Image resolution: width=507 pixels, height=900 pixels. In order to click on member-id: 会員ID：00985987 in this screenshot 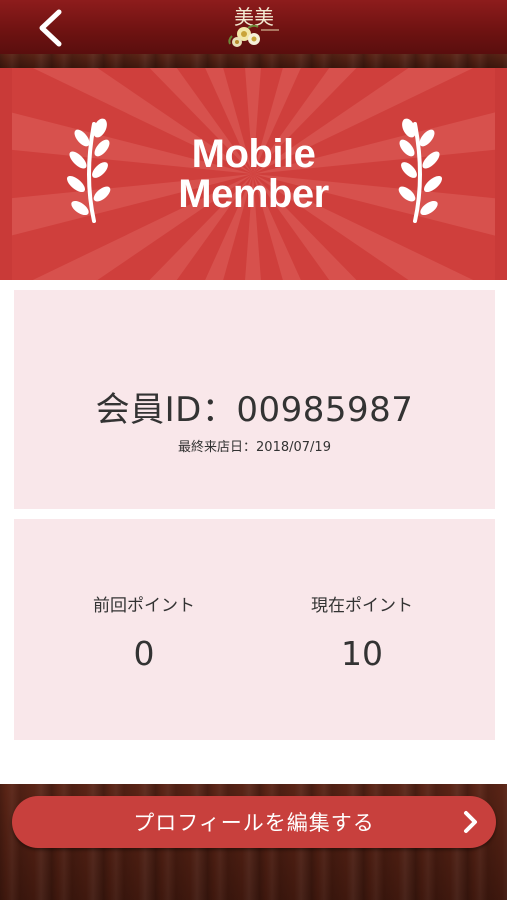, I will do `click(254, 410)`.